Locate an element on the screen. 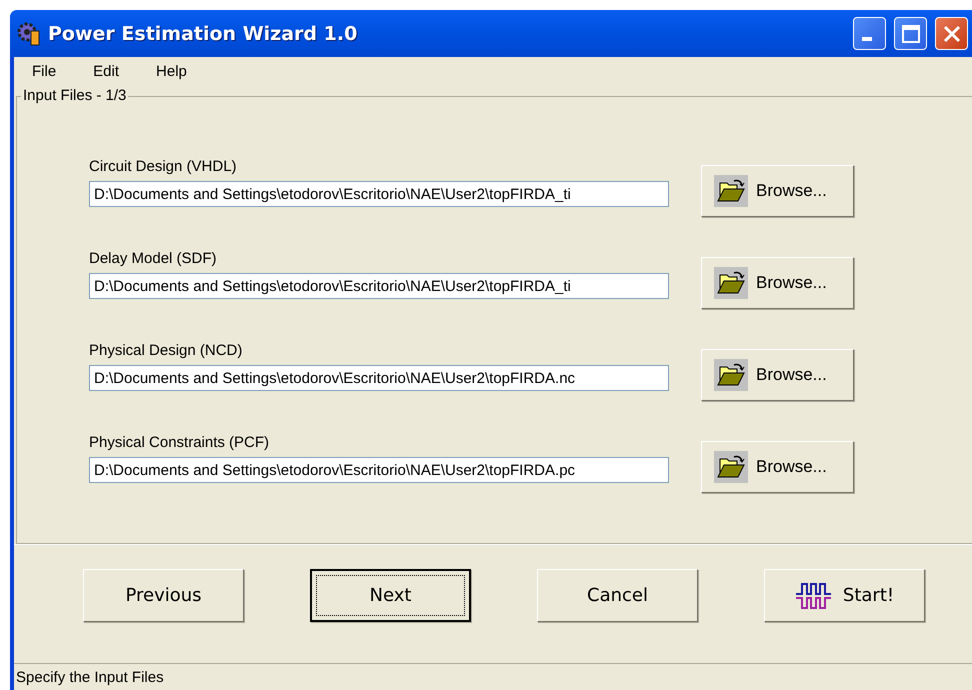 This screenshot has height=690, width=972. minimize-icon is located at coordinates (867, 38).